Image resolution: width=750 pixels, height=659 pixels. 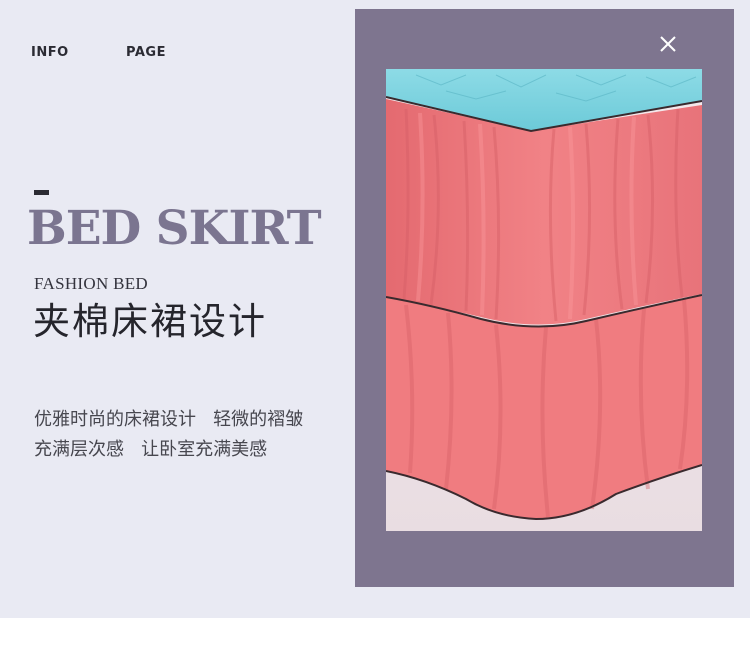 What do you see at coordinates (150, 321) in the screenshot?
I see `subtitle-chinese: 夹棉床裙设计` at bounding box center [150, 321].